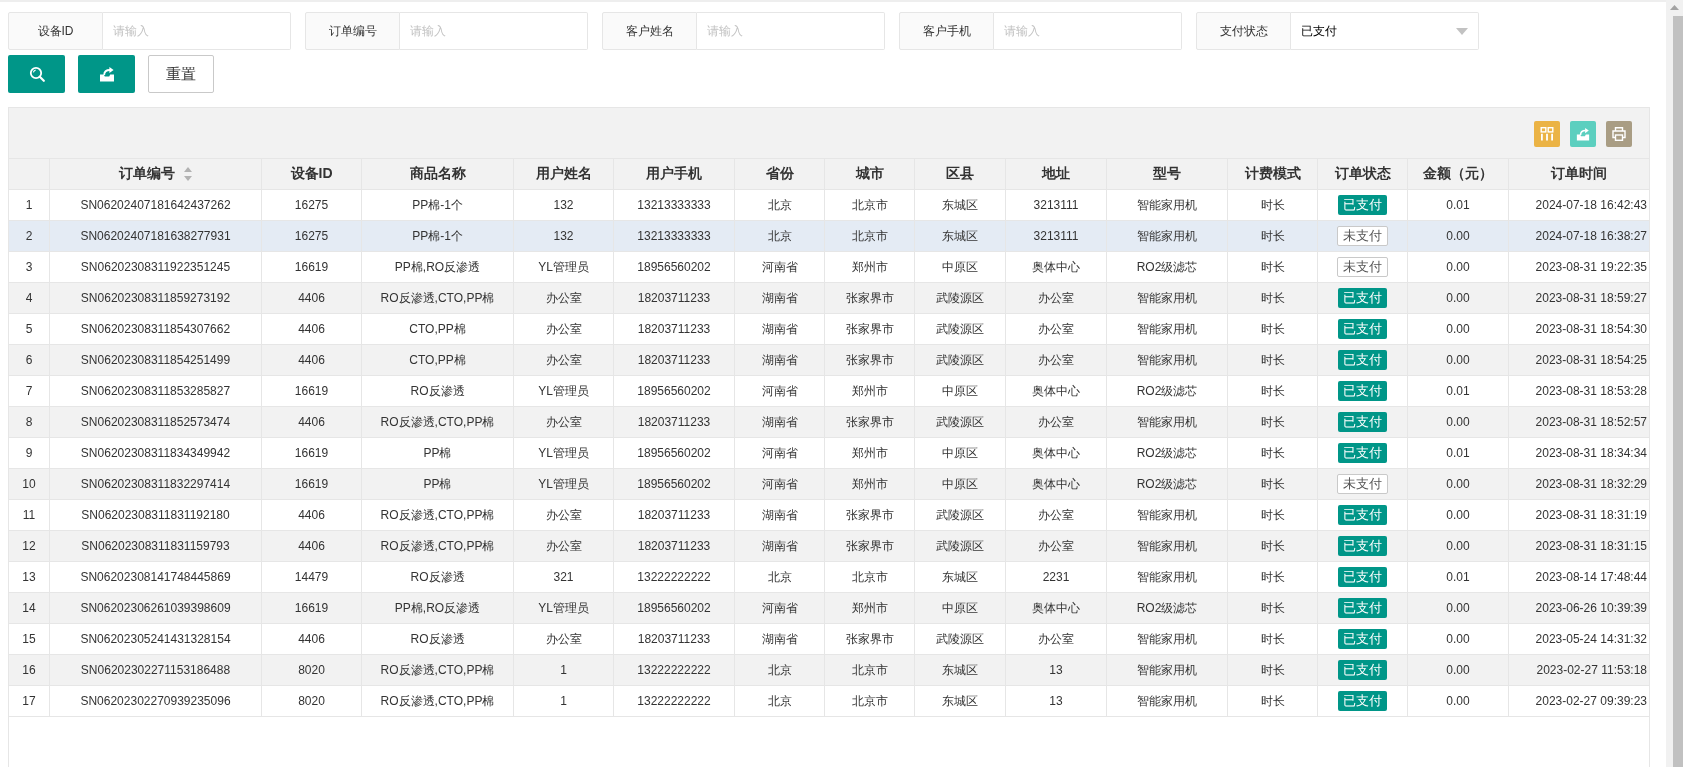 Image resolution: width=1683 pixels, height=767 pixels. Describe the element at coordinates (156, 422) in the screenshot. I see `table-cell: SN06202308311852573474` at that location.